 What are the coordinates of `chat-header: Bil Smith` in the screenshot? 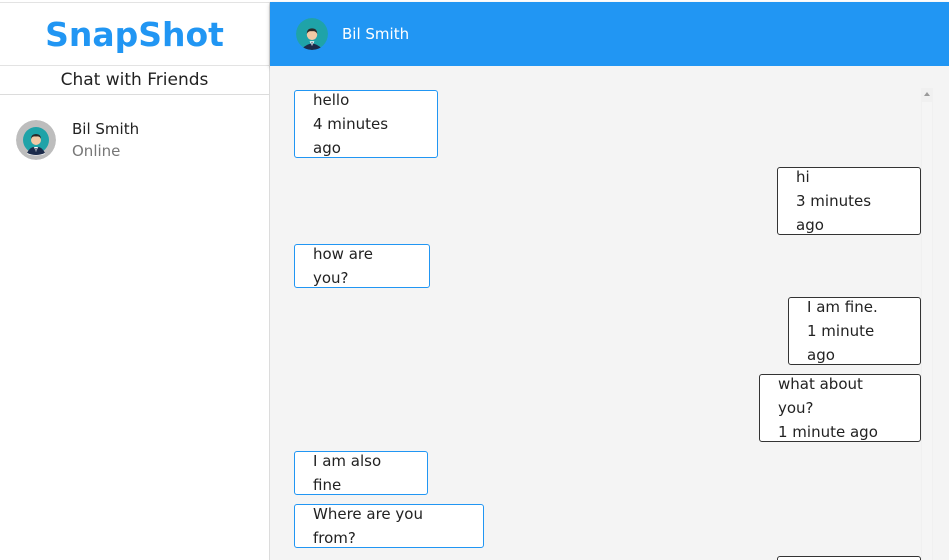 It's located at (609, 34).